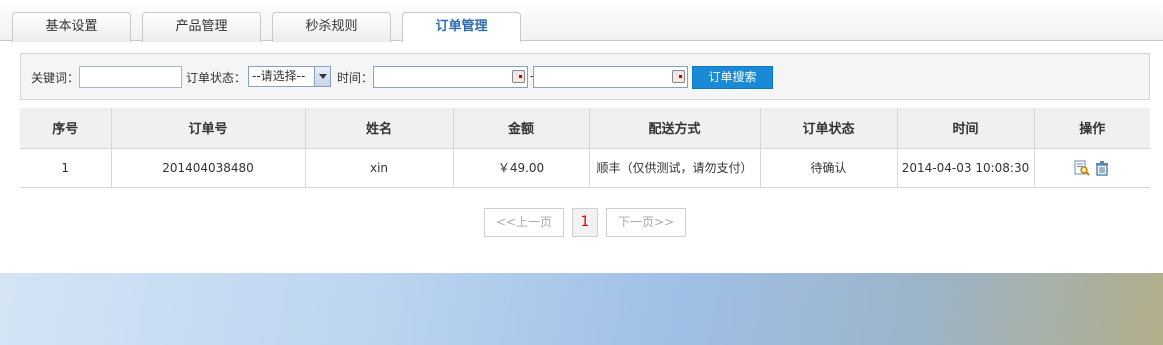 The height and width of the screenshot is (345, 1163). Describe the element at coordinates (461, 27) in the screenshot. I see `tab-order-management: 订单管理` at that location.